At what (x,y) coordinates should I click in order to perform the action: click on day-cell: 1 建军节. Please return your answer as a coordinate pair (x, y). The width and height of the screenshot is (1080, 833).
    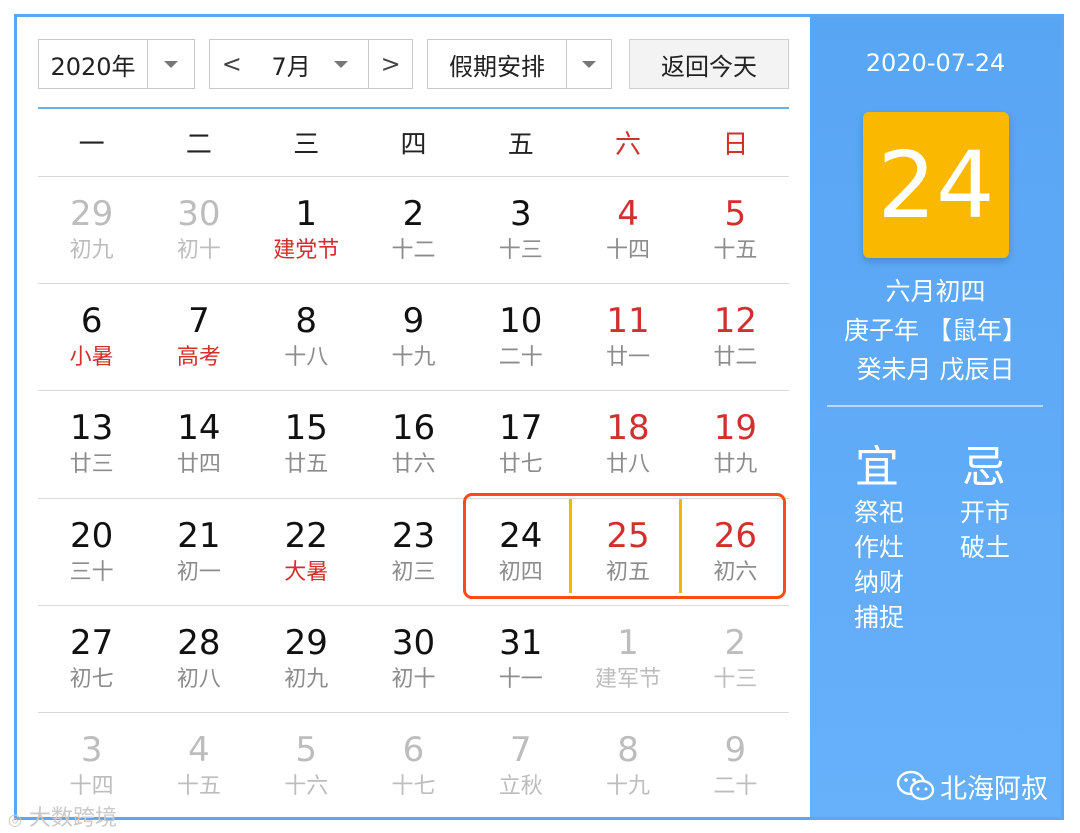
    Looking at the image, I should click on (627, 659).